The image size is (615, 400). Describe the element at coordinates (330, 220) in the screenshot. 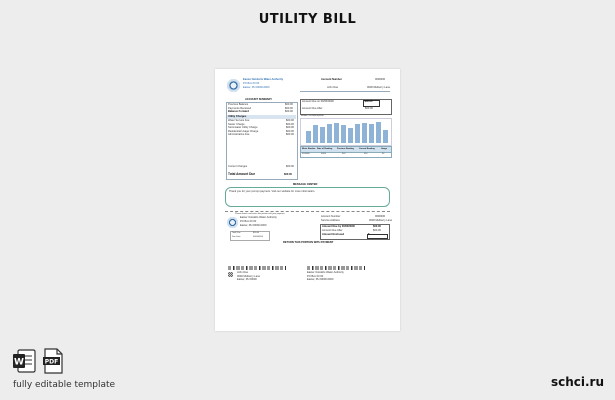

I see `stub-service-label: Service Address` at that location.